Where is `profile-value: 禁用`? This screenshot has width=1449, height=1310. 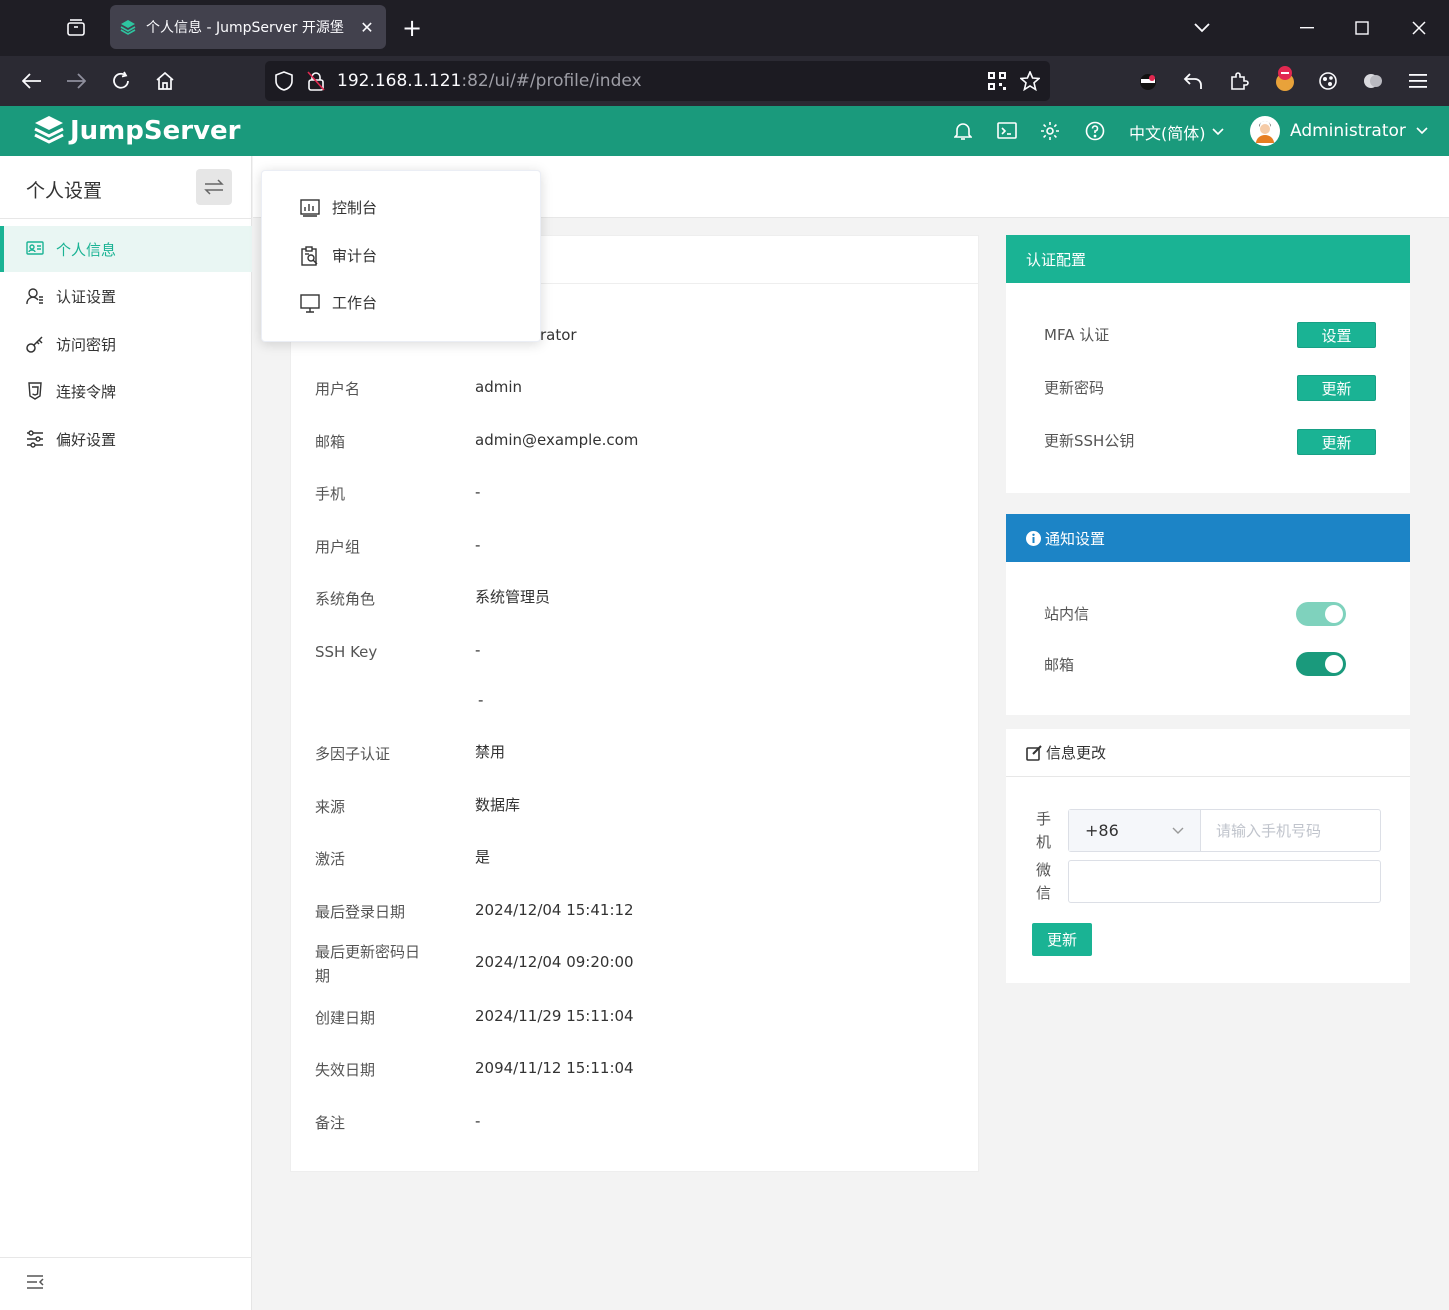
profile-value: 禁用 is located at coordinates (490, 752).